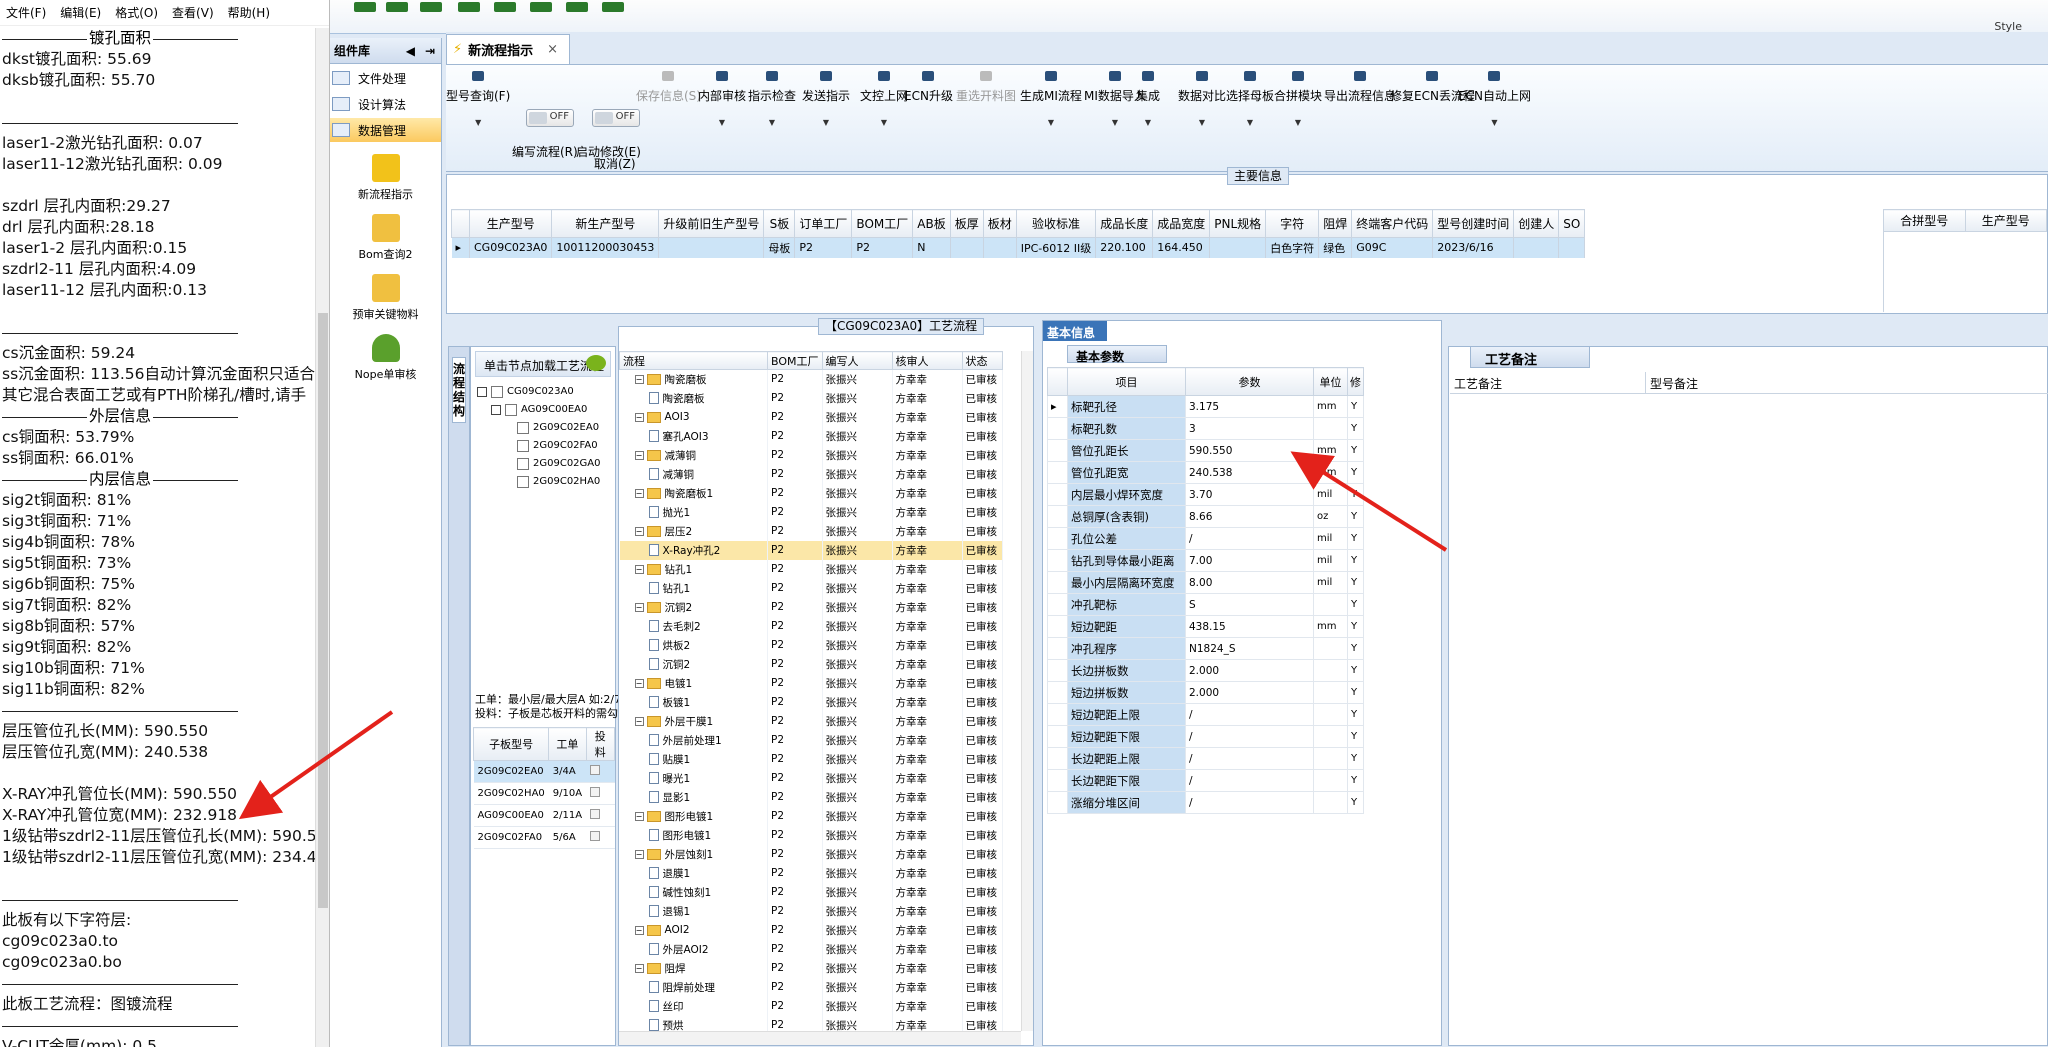 The height and width of the screenshot is (1047, 2048). What do you see at coordinates (694, 493) in the screenshot?
I see `flow-step: − 陶瓷磨板1` at bounding box center [694, 493].